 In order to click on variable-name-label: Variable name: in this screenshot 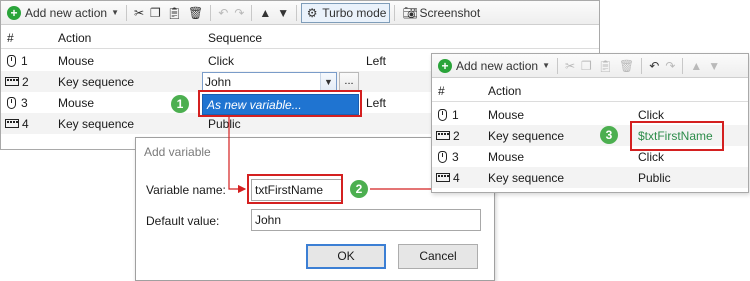, I will do `click(186, 190)`.